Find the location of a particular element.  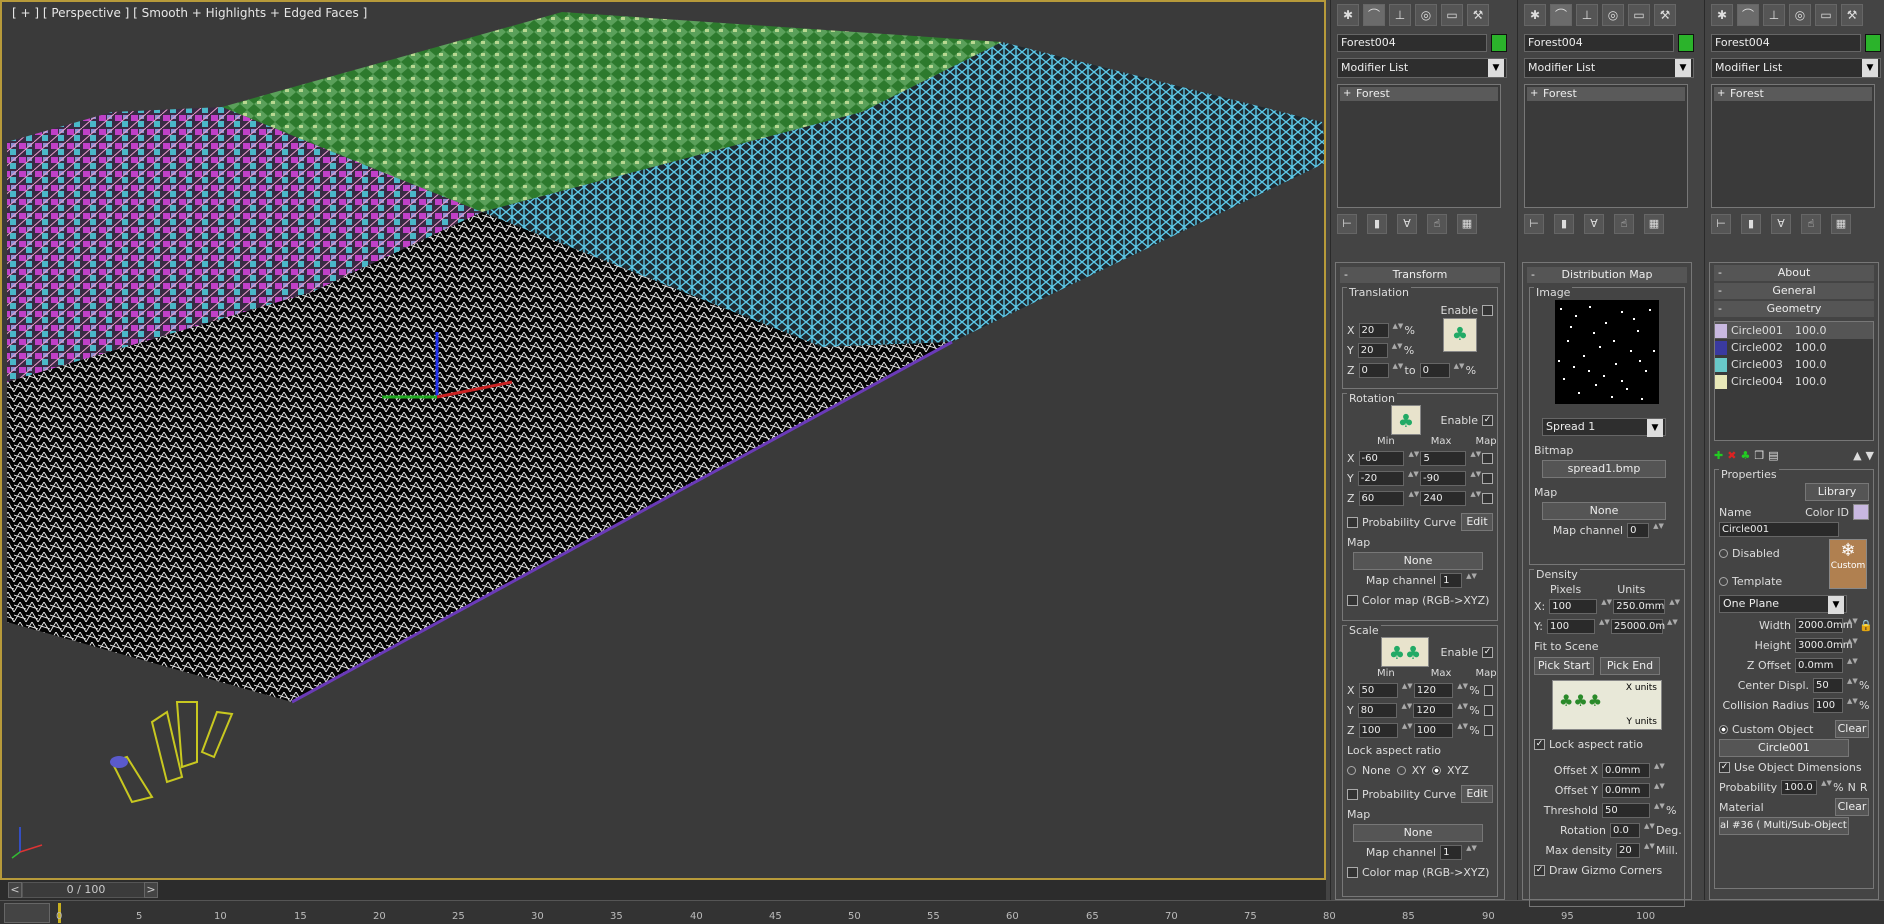

lock-xy-radio is located at coordinates (1401, 770).